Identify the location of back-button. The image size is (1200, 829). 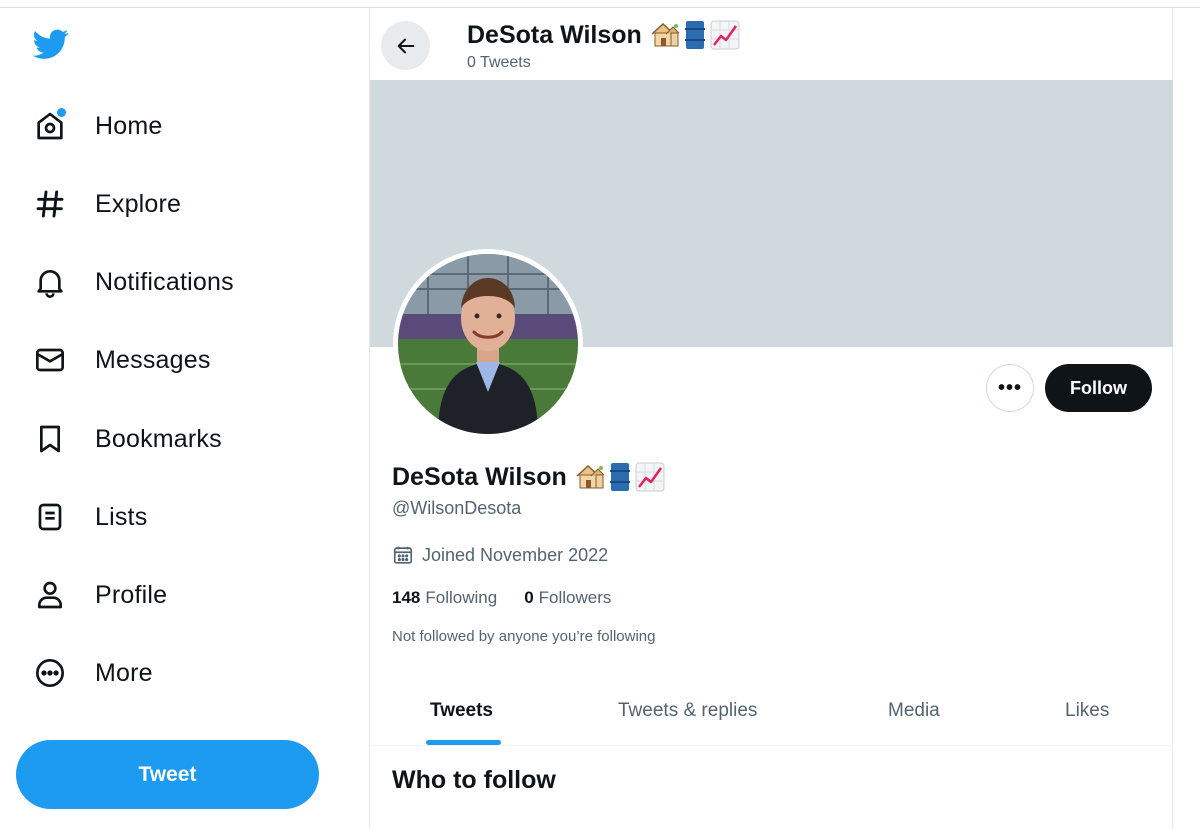
(405, 45).